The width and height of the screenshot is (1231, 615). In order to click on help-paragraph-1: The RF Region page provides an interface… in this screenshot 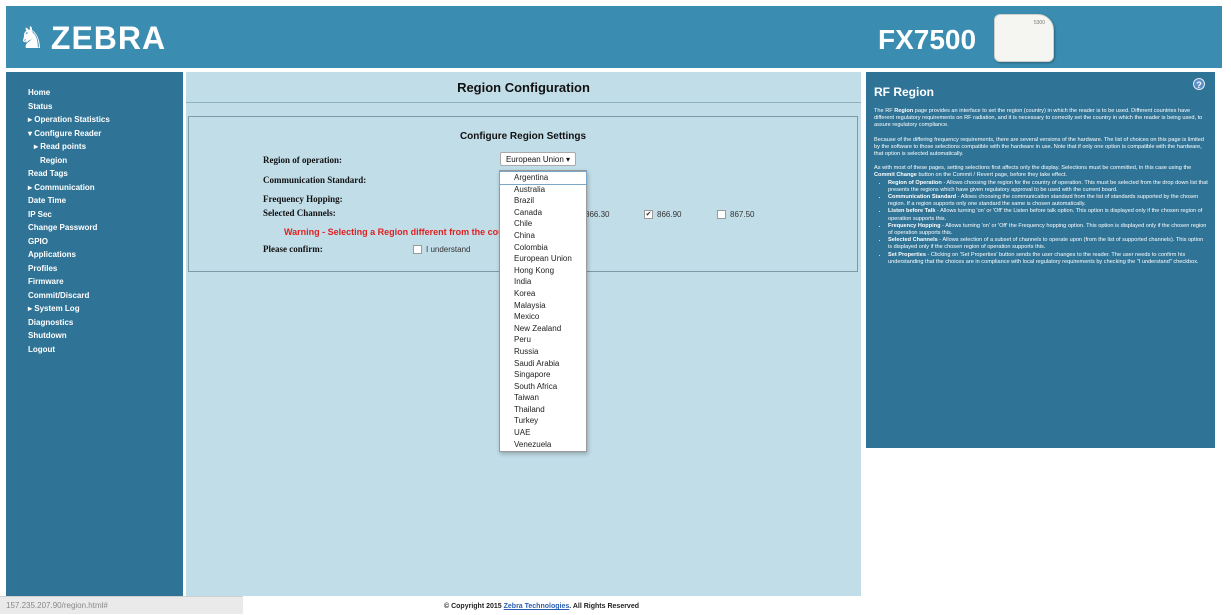, I will do `click(1041, 119)`.